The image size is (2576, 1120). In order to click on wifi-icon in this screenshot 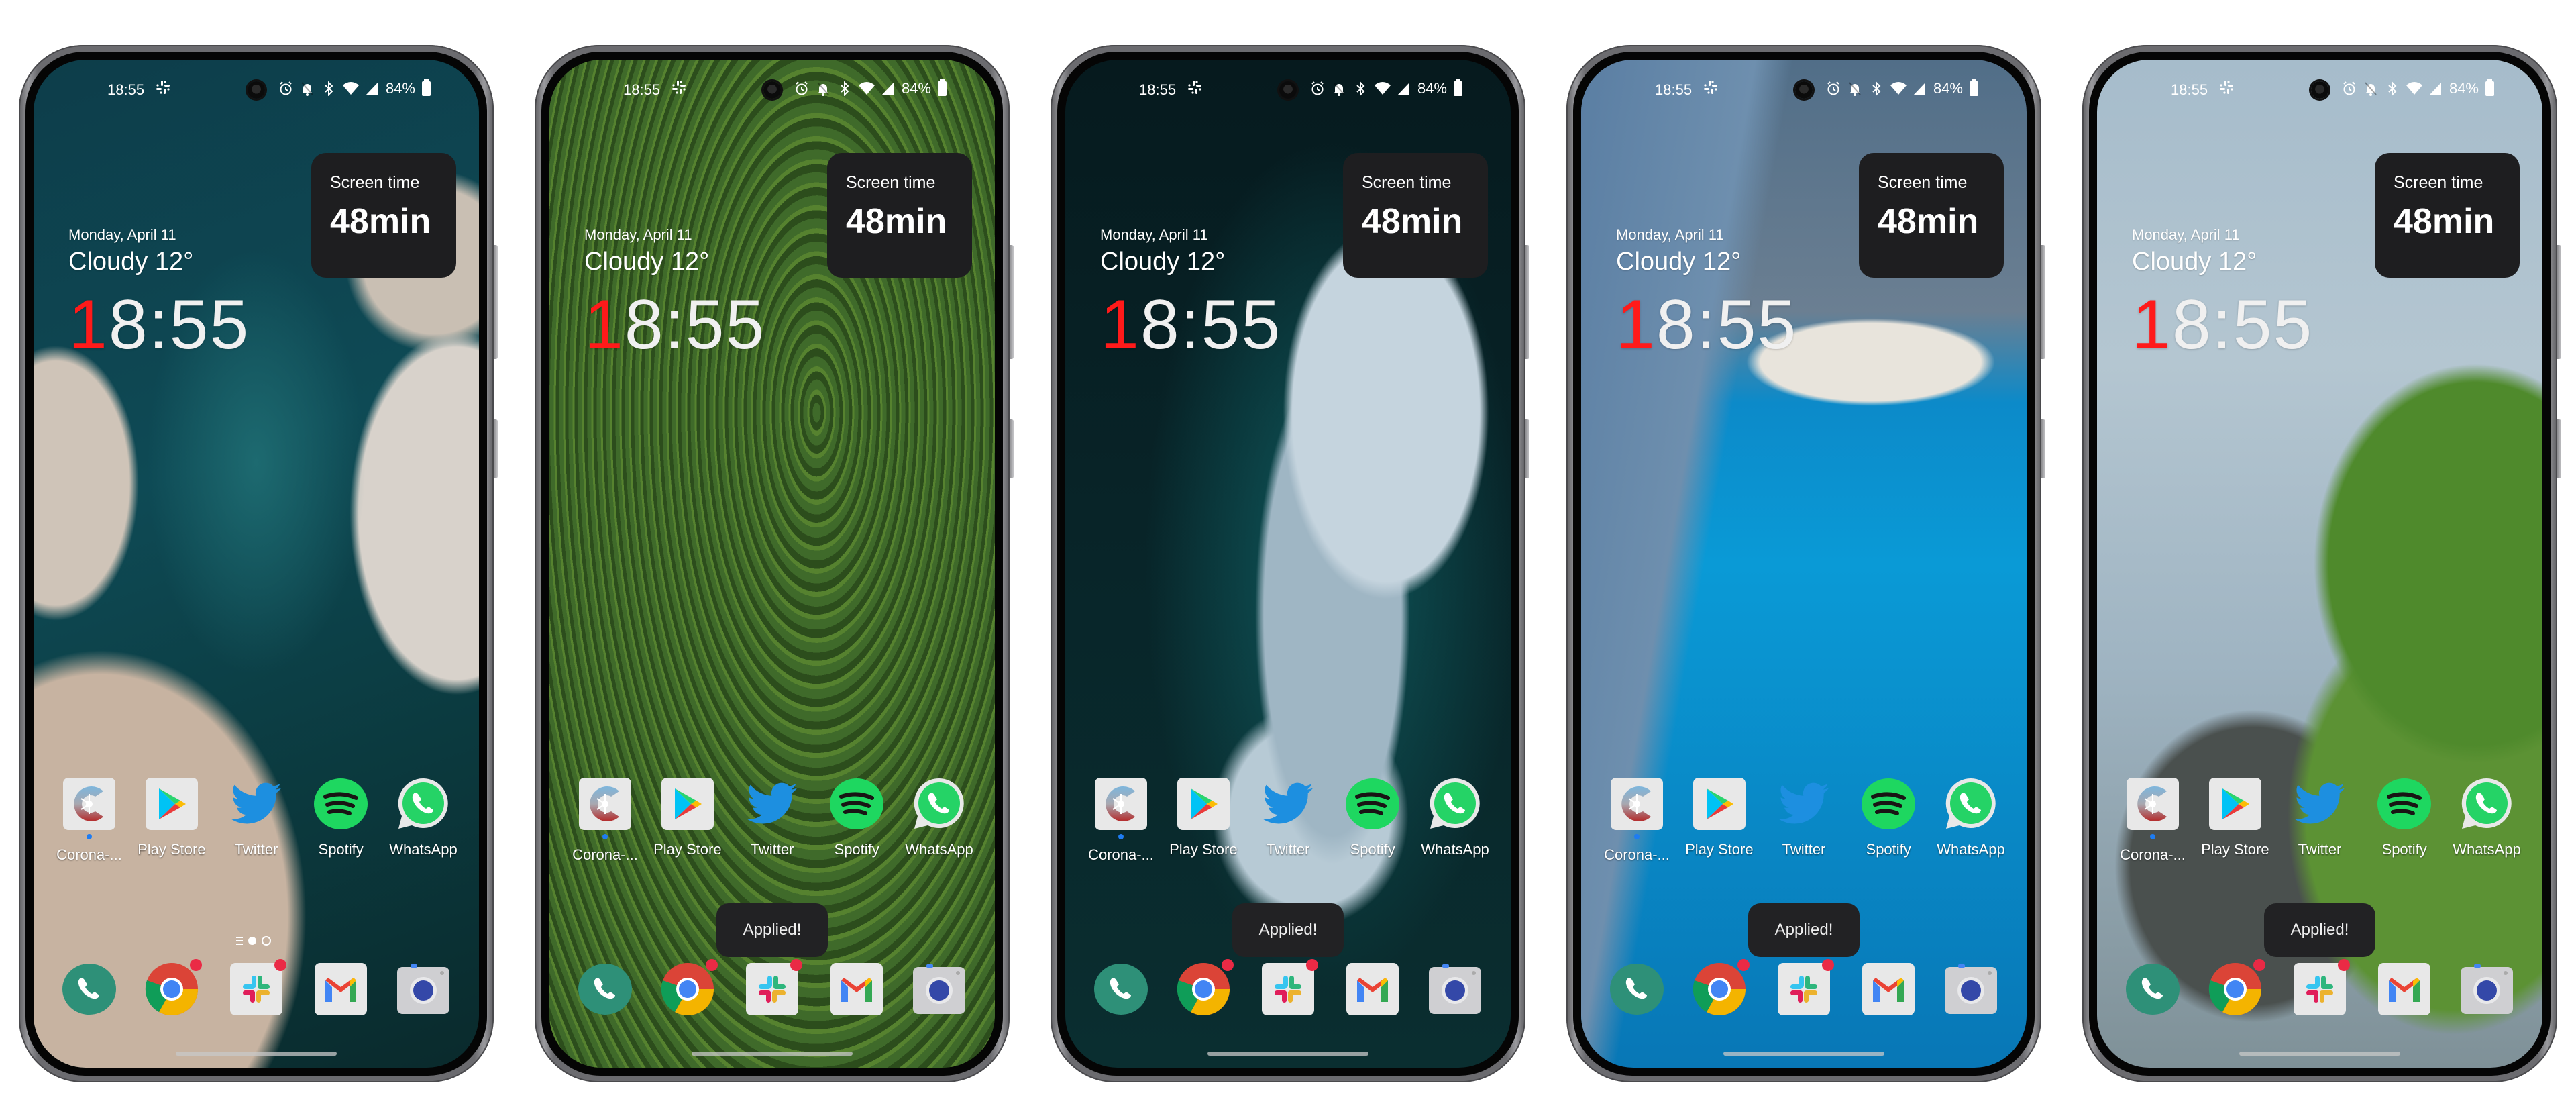, I will do `click(1382, 88)`.